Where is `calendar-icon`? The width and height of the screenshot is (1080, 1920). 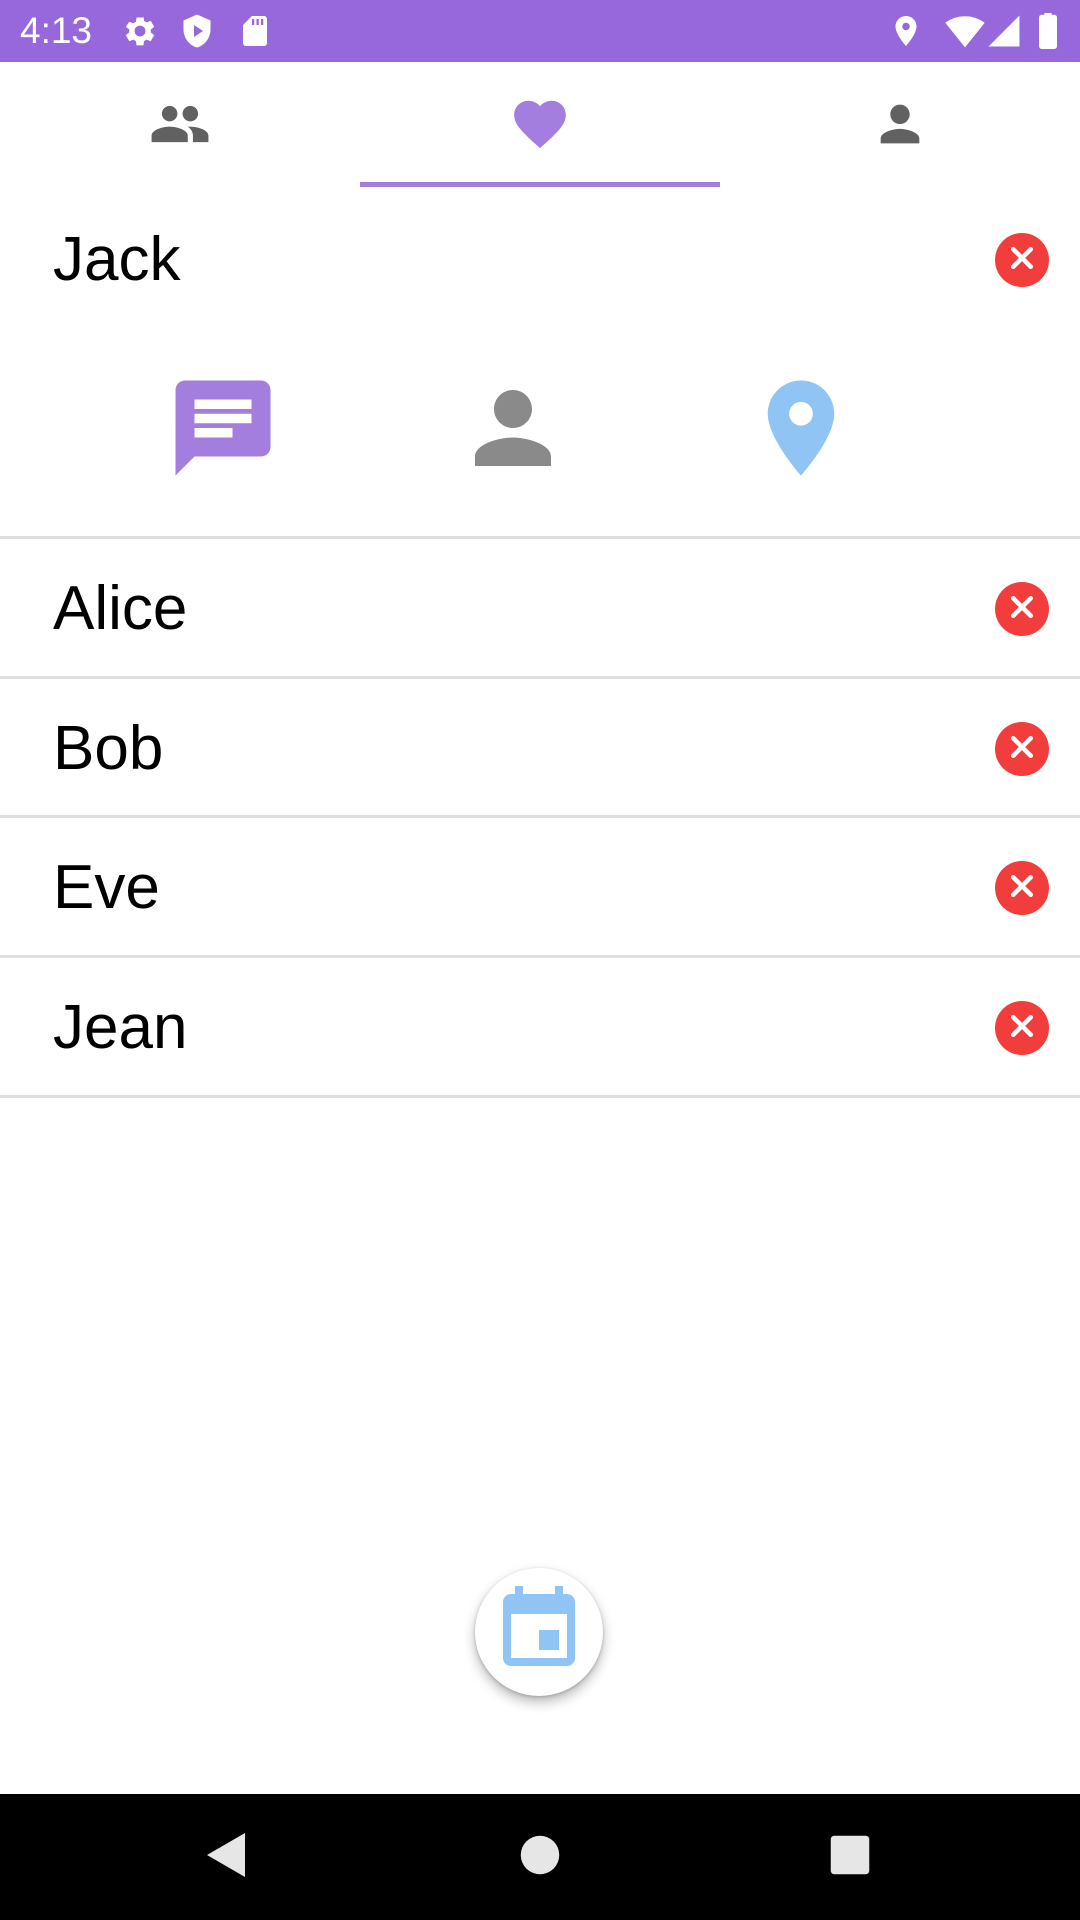 calendar-icon is located at coordinates (539, 1632).